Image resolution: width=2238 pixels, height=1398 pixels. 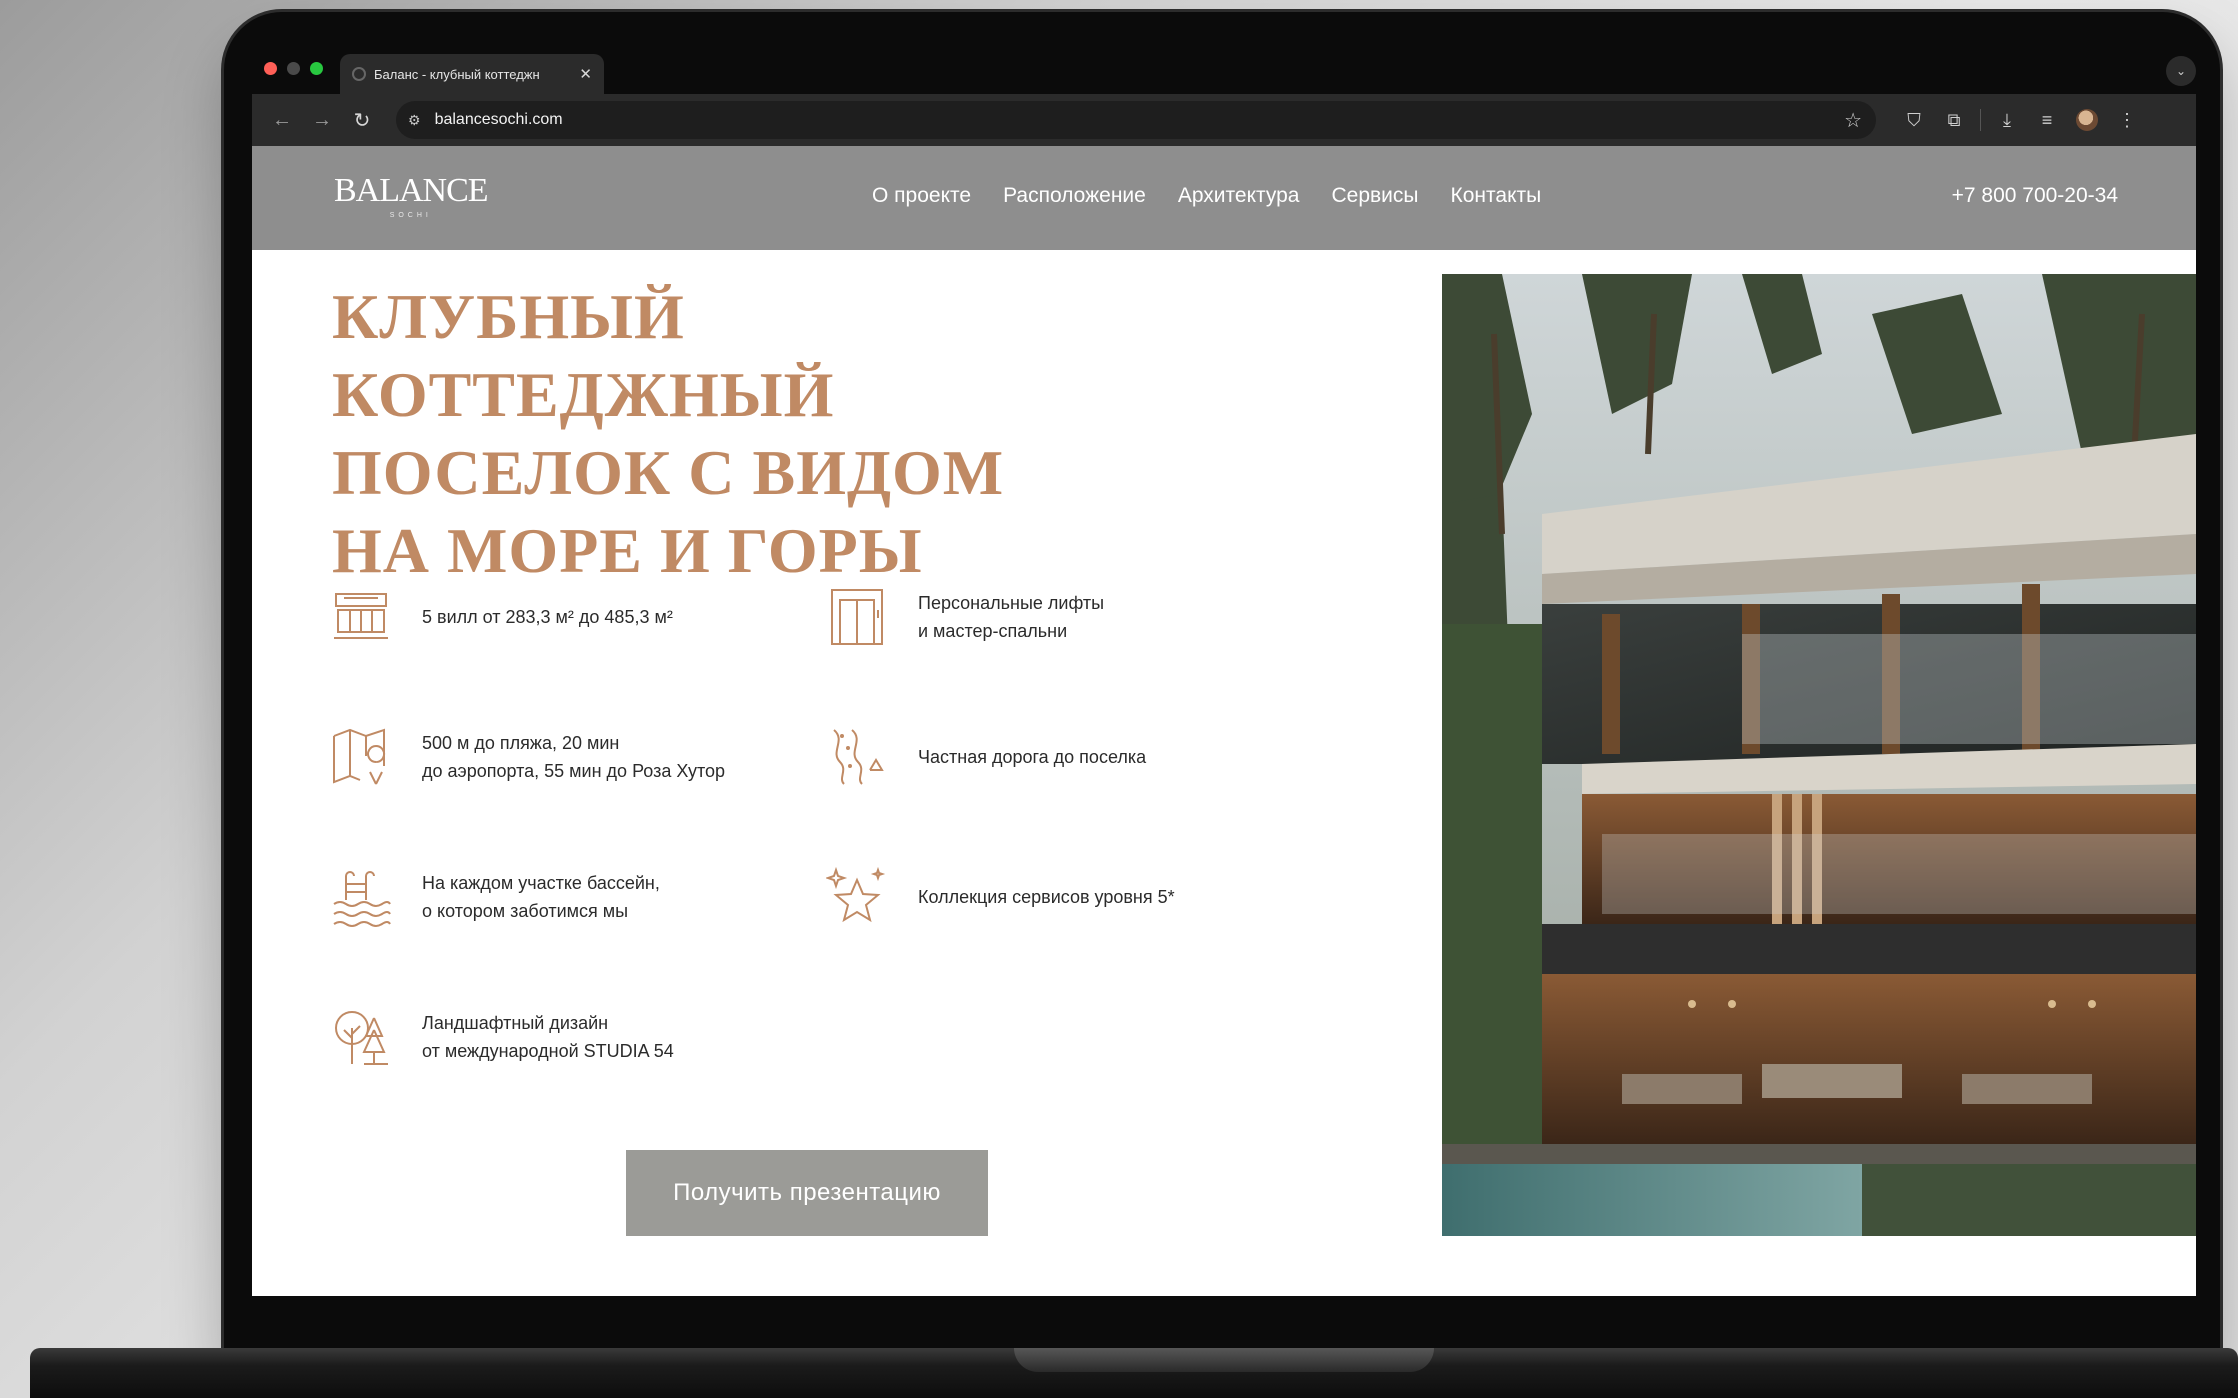 I want to click on map-pin-icon, so click(x=361, y=757).